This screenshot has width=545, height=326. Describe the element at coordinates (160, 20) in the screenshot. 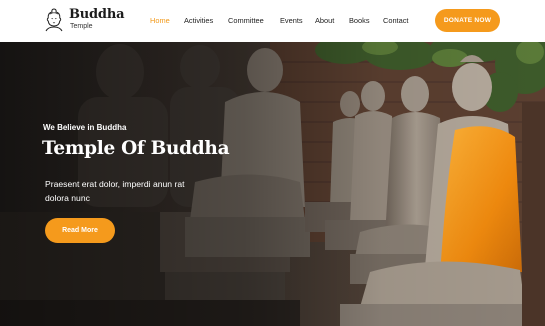

I see `nav-item-home: Home` at that location.